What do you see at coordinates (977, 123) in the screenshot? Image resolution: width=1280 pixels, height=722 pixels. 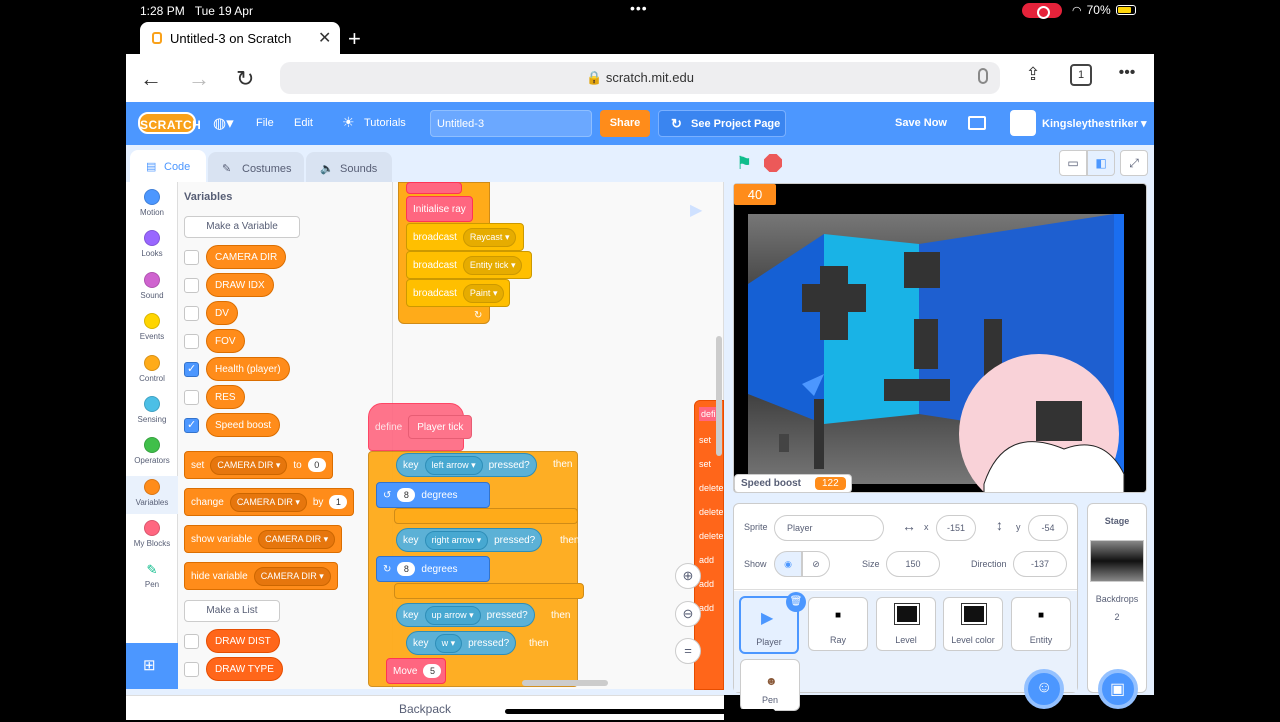 I see `my-stuff-folder-icon` at bounding box center [977, 123].